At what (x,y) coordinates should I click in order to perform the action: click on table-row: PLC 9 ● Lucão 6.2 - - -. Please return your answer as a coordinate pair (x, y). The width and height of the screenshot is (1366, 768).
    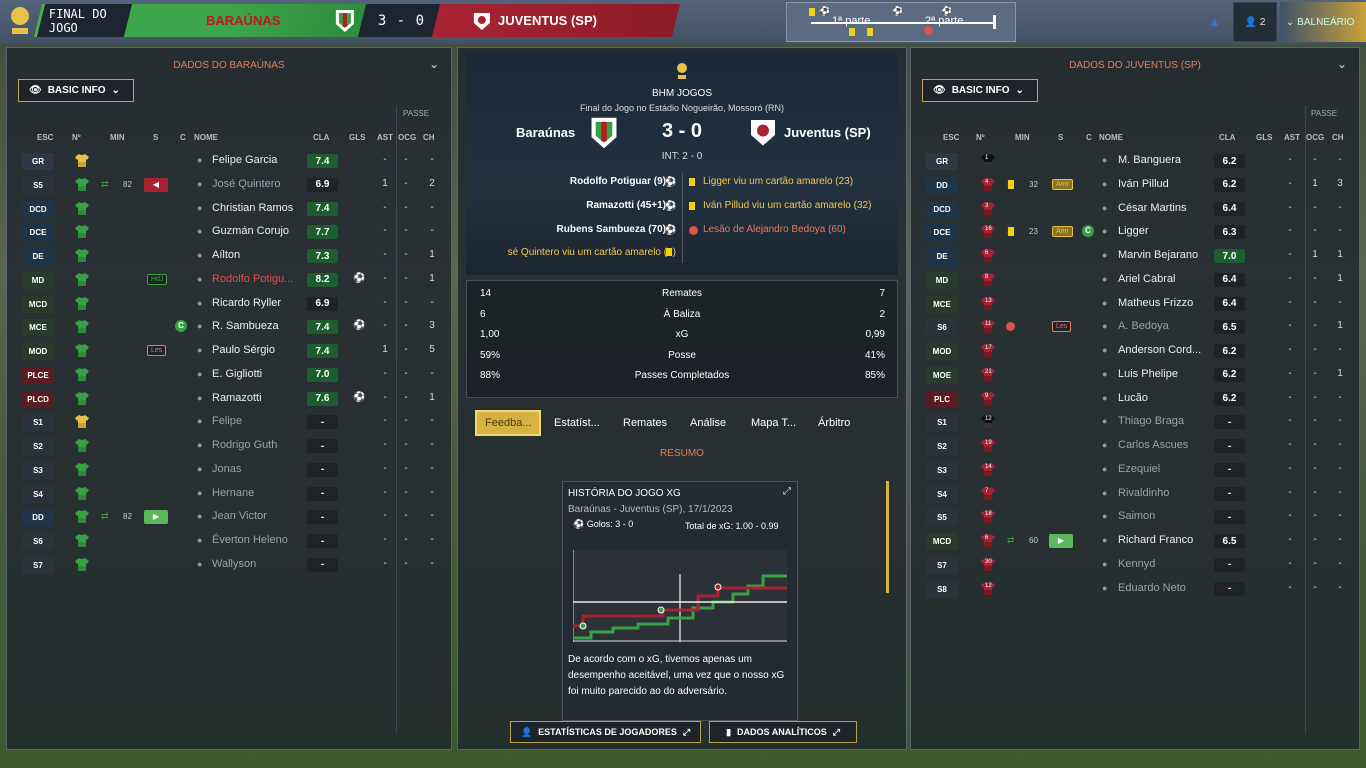
    Looking at the image, I should click on (1135, 399).